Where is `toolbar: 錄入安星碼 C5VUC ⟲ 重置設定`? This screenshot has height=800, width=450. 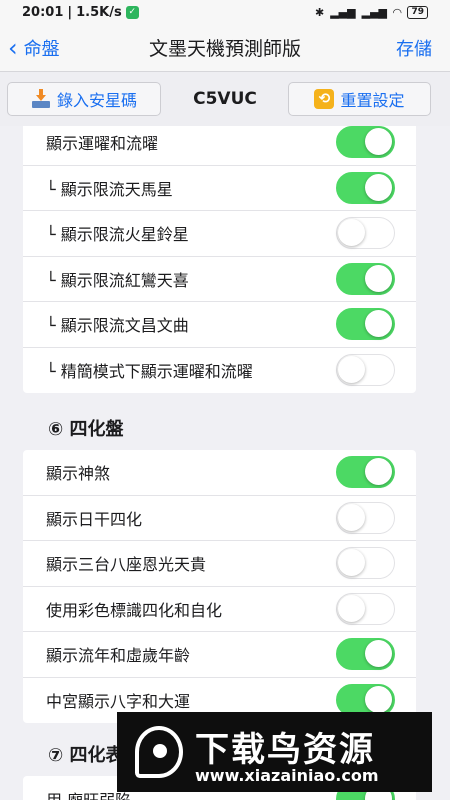 toolbar: 錄入安星碼 C5VUC ⟲ 重置設定 is located at coordinates (225, 99).